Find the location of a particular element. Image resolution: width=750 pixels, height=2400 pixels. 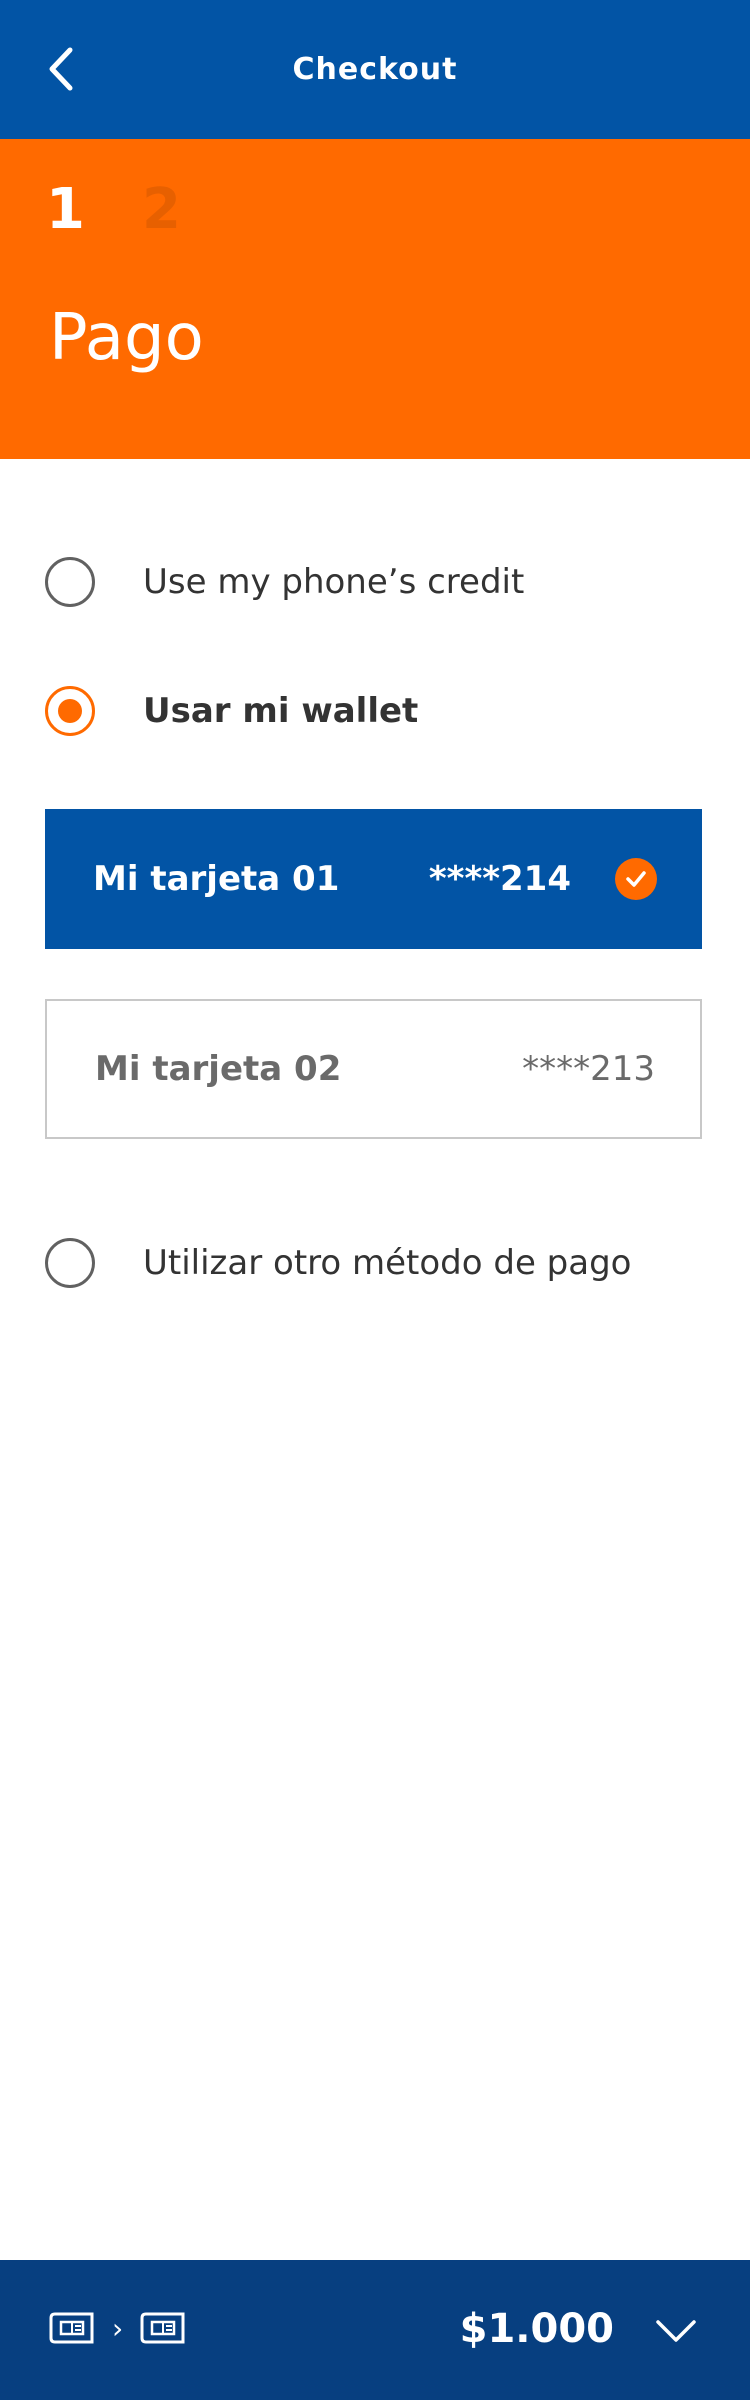

chevron-left-icon is located at coordinates (61, 69).